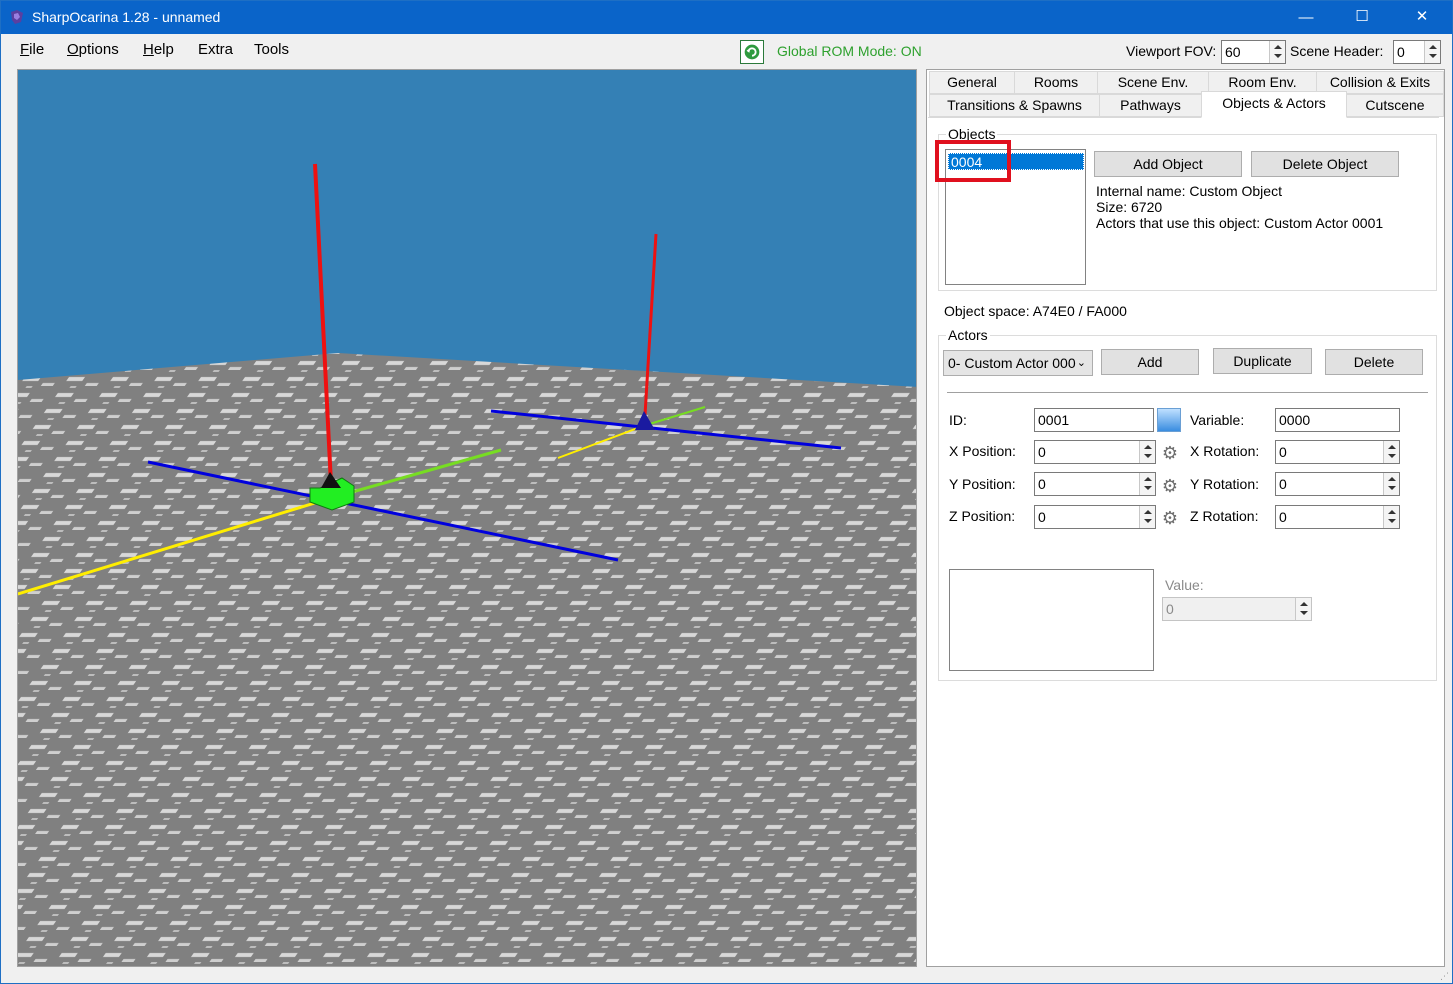  I want to click on y-position-label: Y Position:, so click(982, 484).